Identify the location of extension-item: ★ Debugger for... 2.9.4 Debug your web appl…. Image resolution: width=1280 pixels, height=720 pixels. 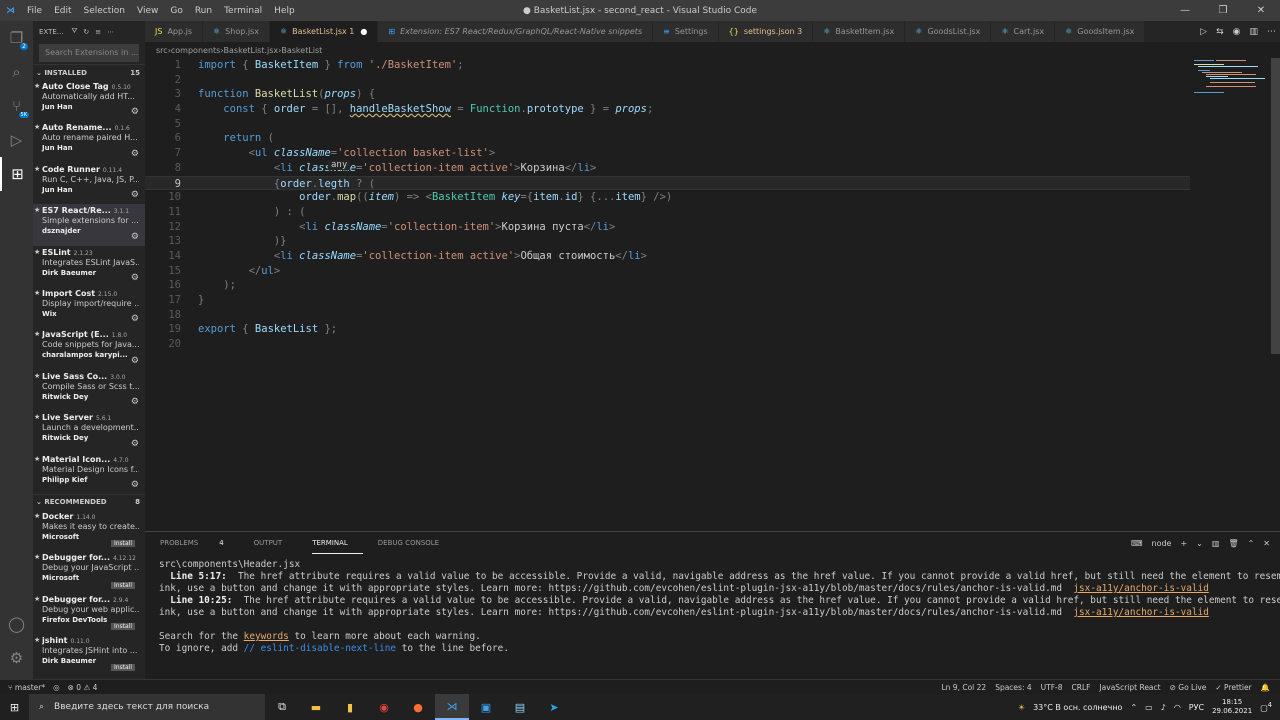
(89, 613).